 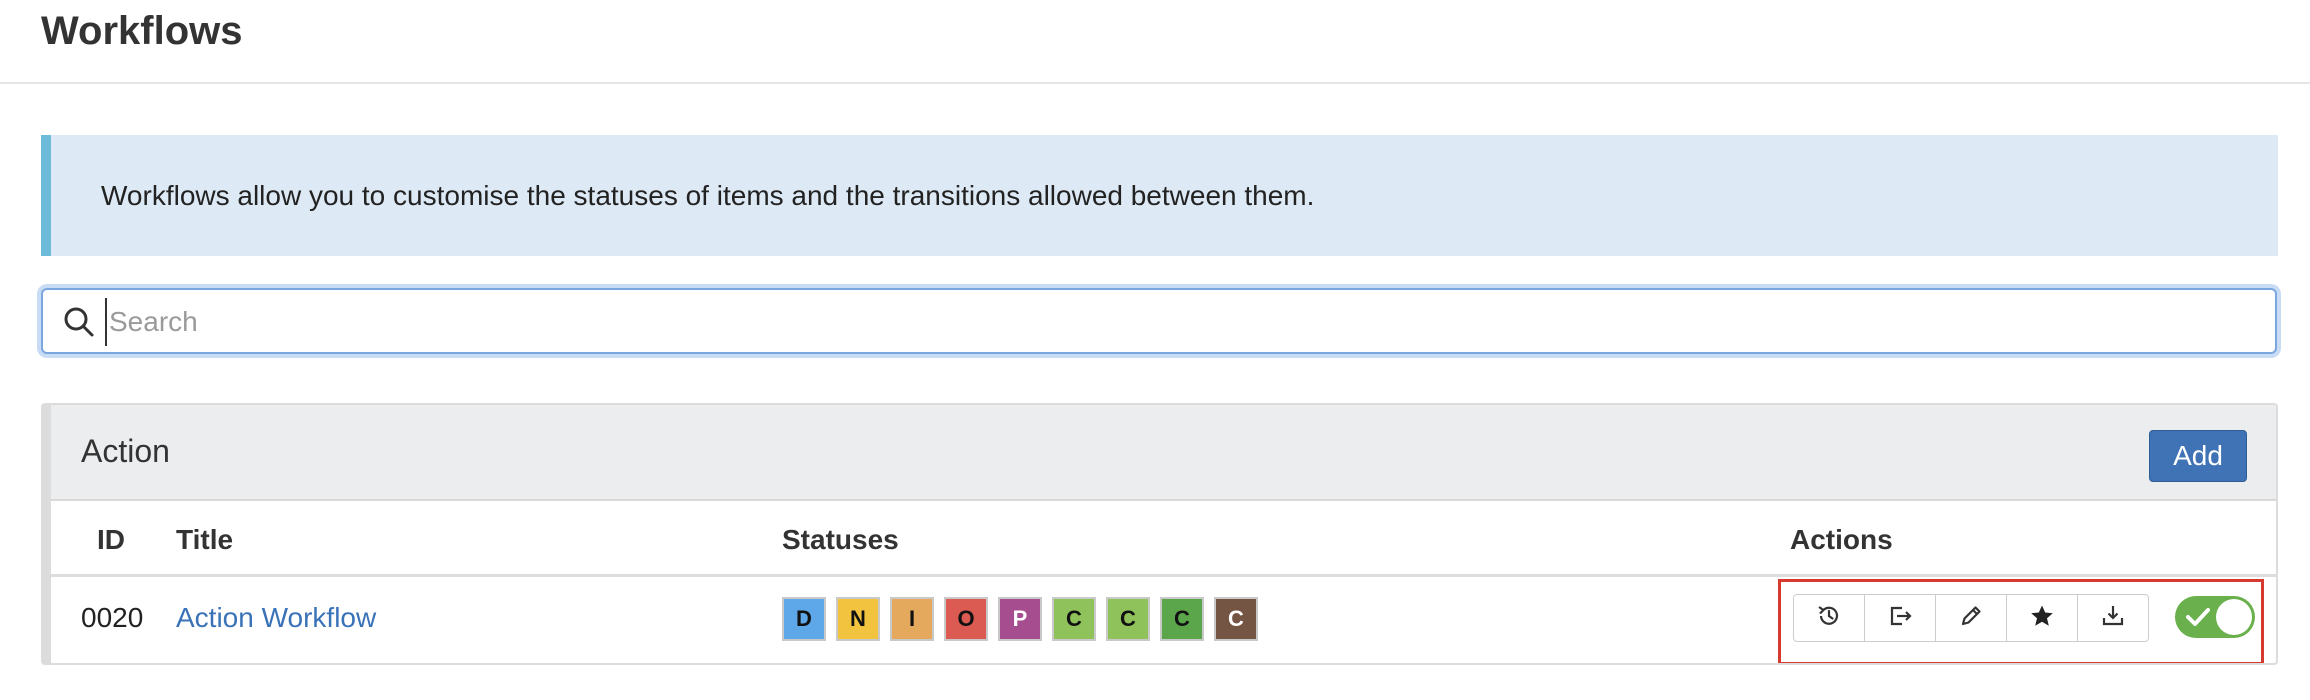 What do you see at coordinates (142, 31) in the screenshot?
I see `page-title: Workflows` at bounding box center [142, 31].